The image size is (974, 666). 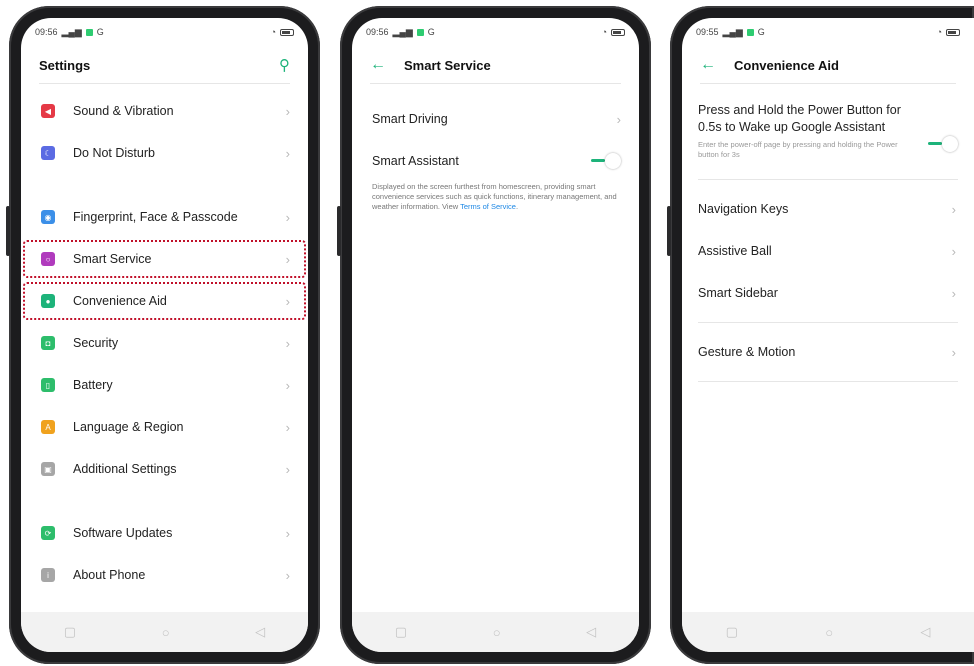 I want to click on item-label: Additional Settings, so click(x=125, y=469).